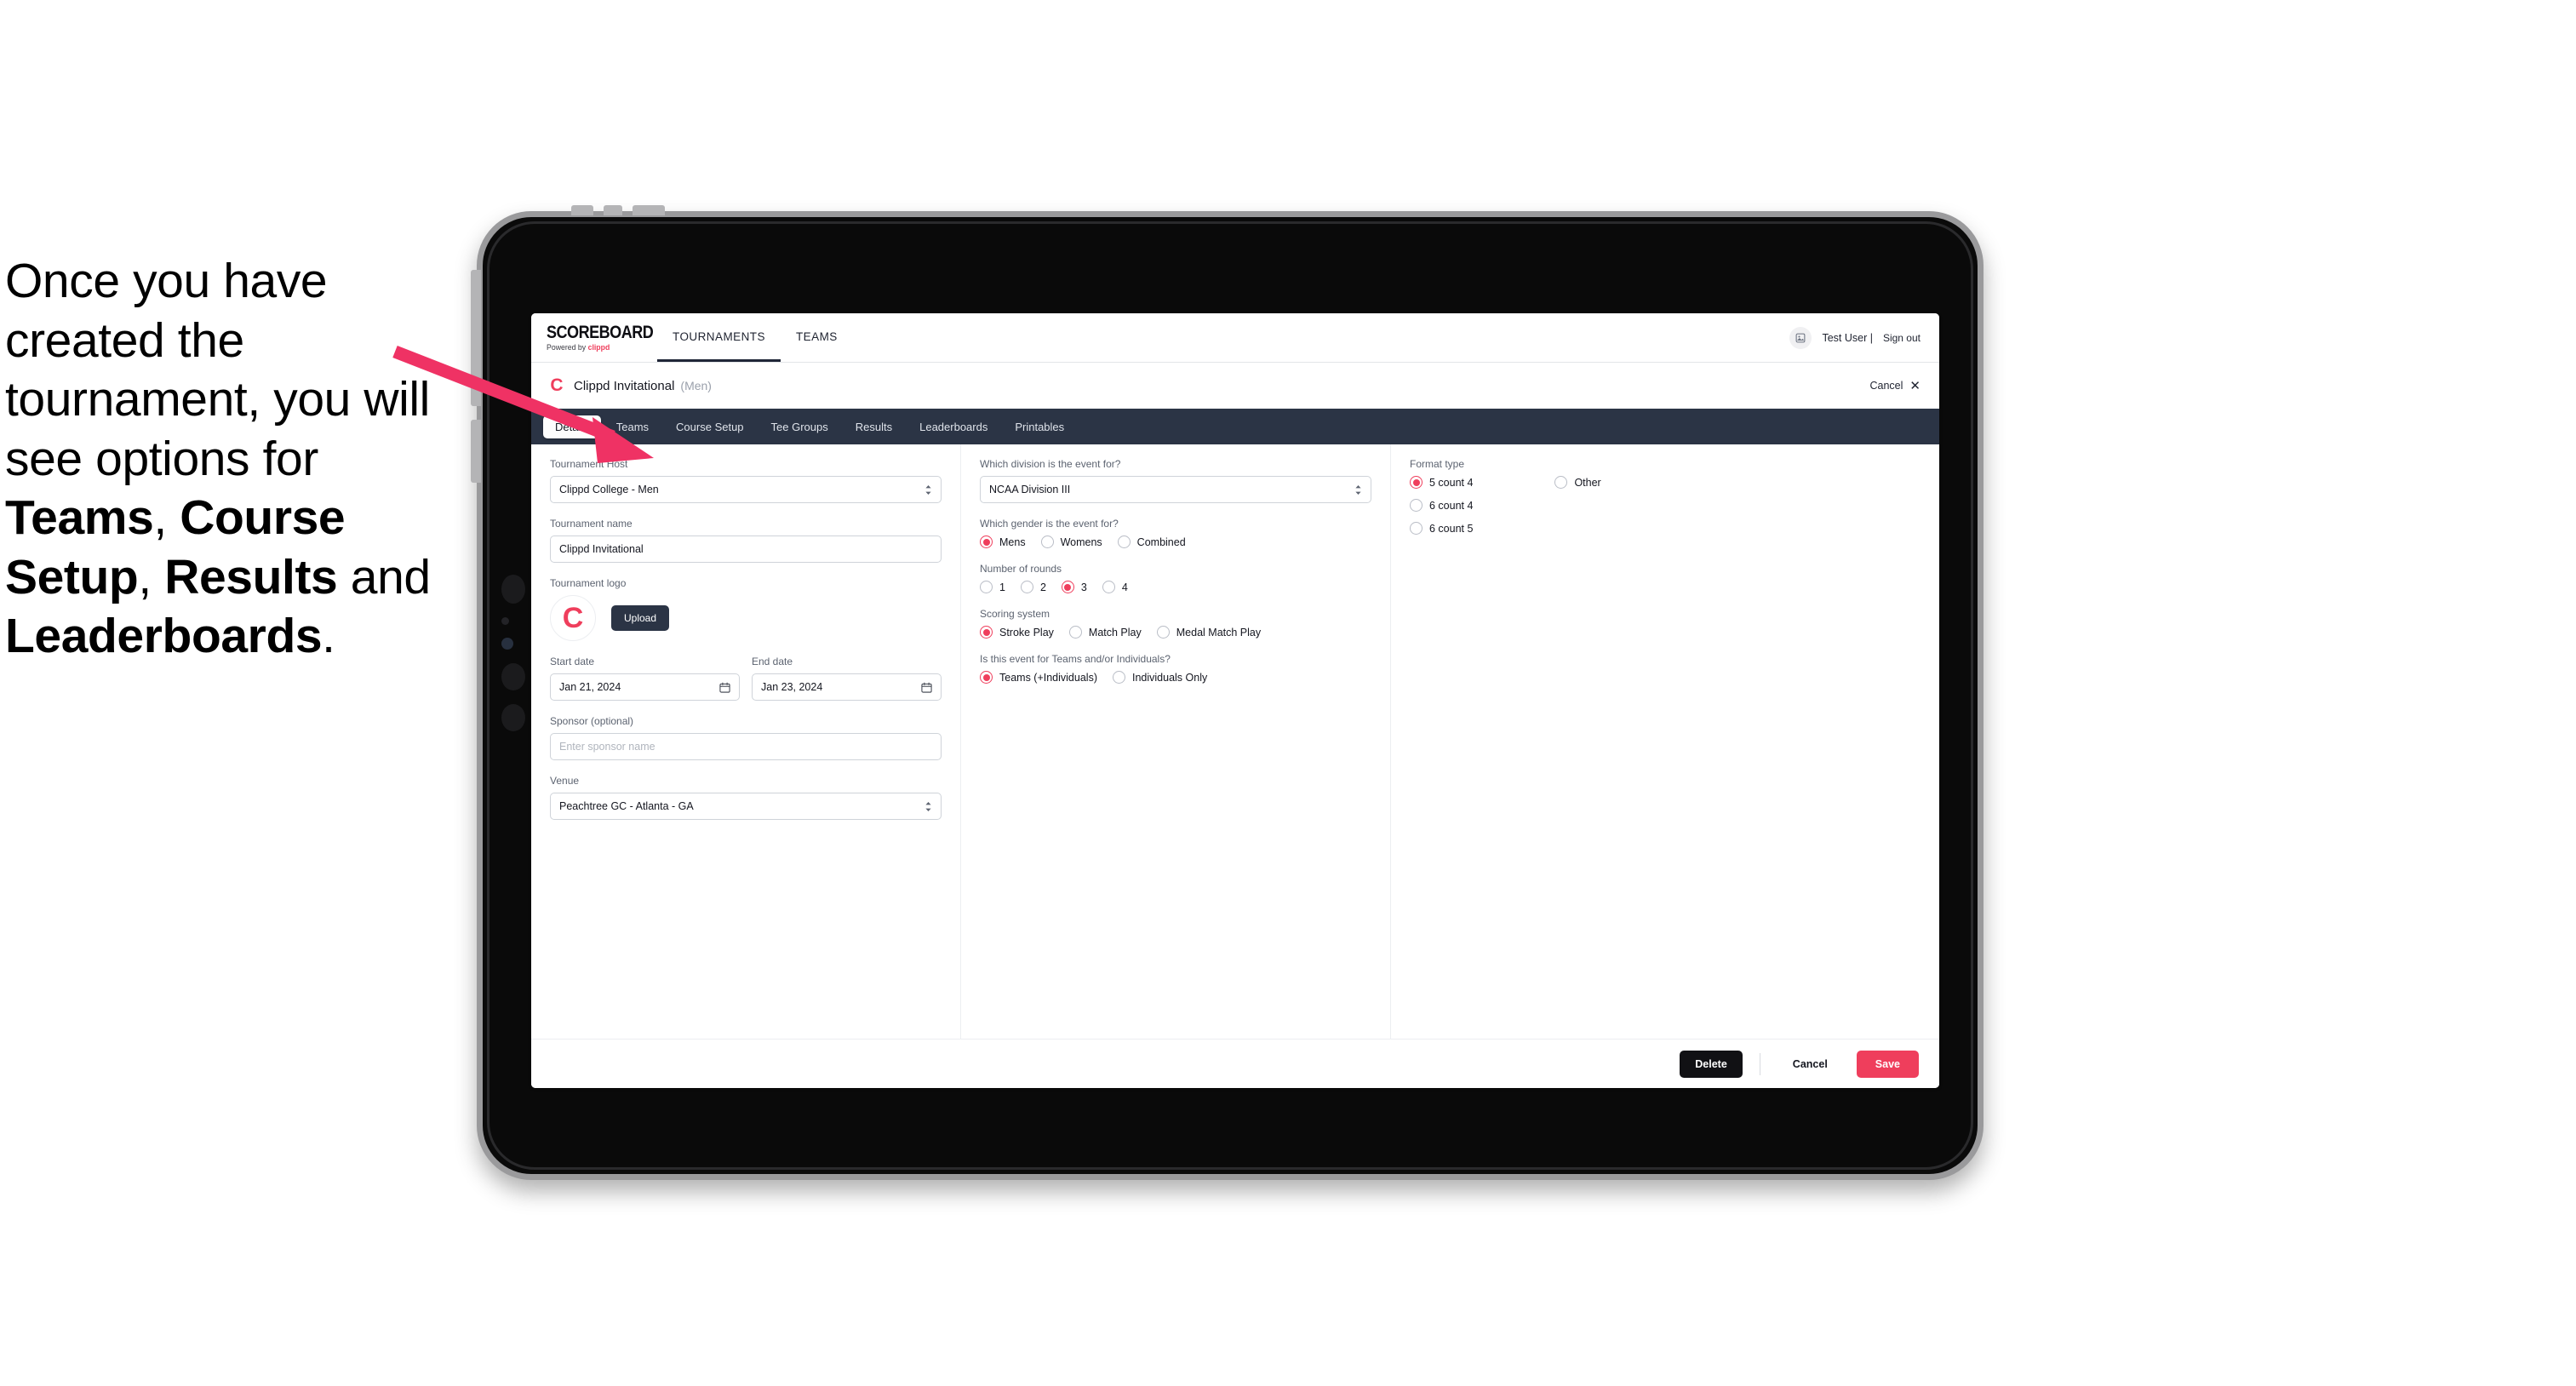 This screenshot has height=1386, width=2576. What do you see at coordinates (746, 549) in the screenshot?
I see `input-tournament-name: Clippd Invitational` at bounding box center [746, 549].